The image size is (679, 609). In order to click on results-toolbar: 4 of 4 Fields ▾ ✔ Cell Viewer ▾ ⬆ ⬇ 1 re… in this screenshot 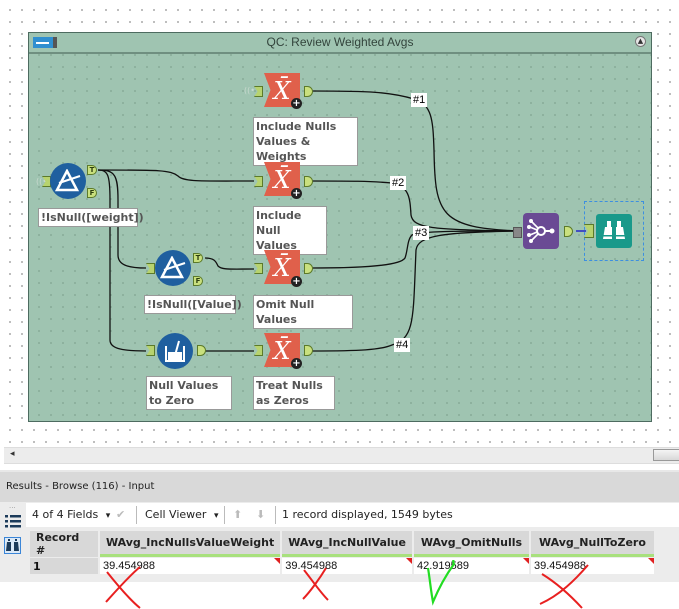, I will do `click(352, 515)`.